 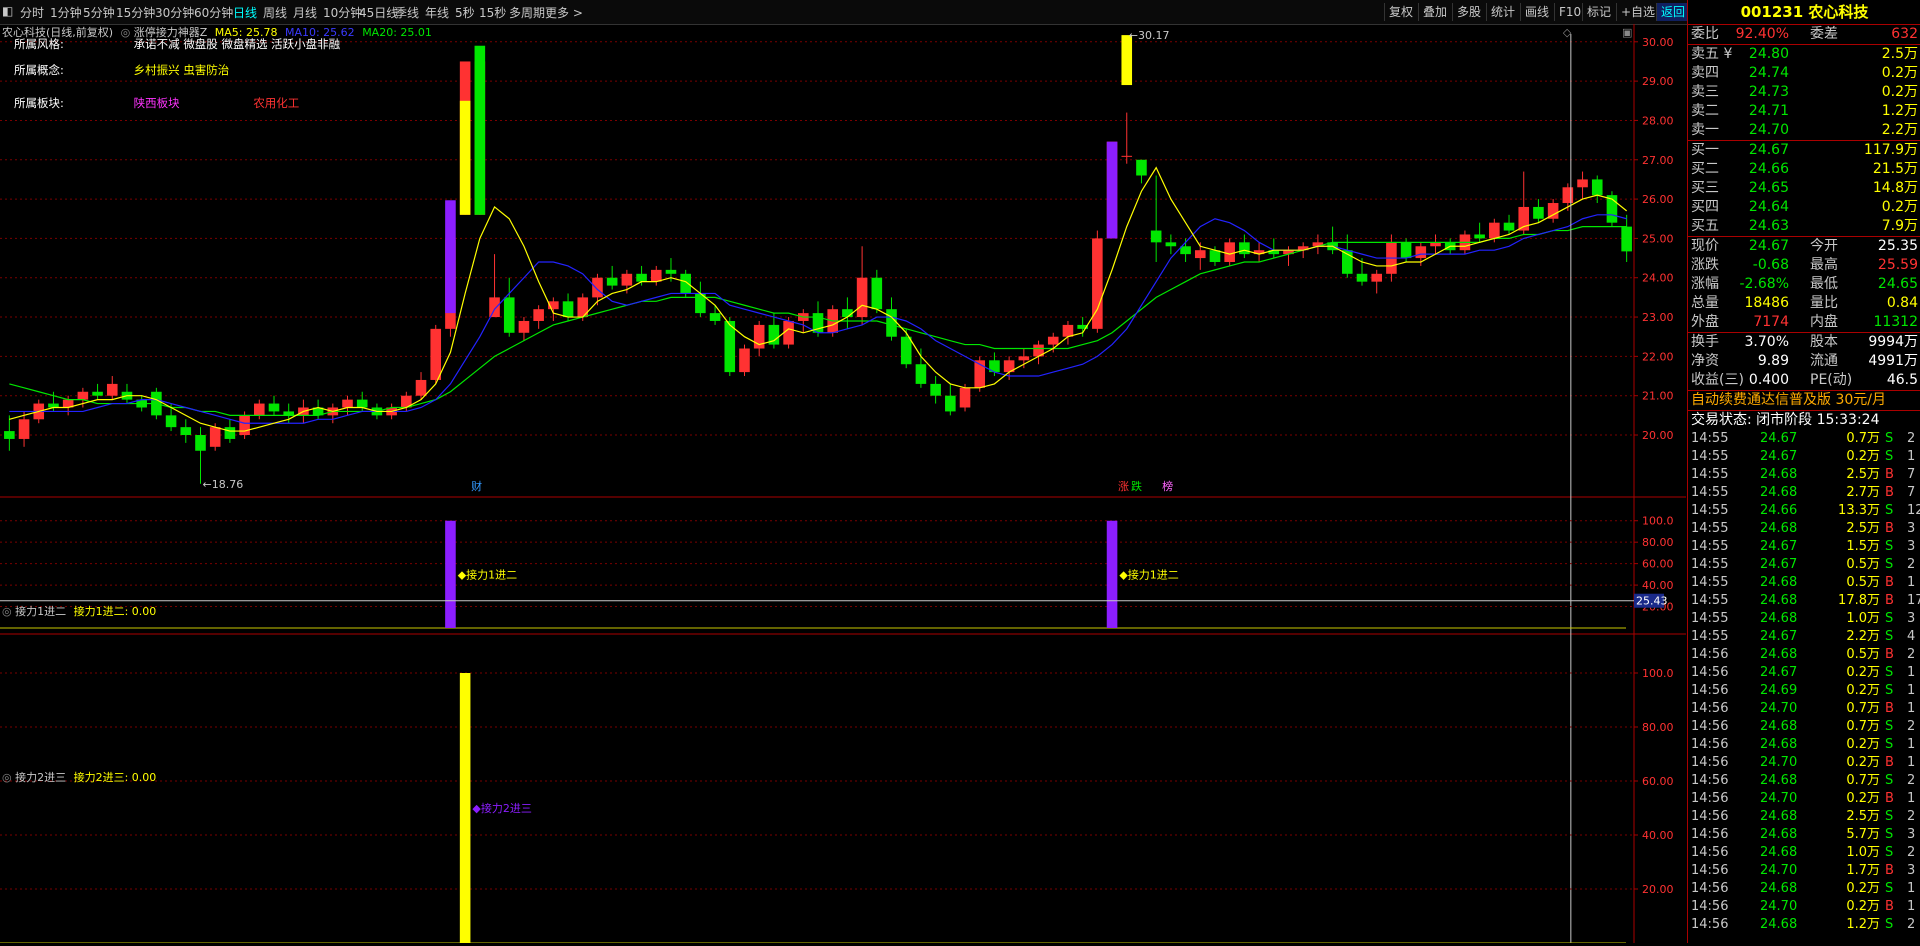 I want to click on tick-row: 14:55 24.67 0.7万 S 2, so click(x=1804, y=439).